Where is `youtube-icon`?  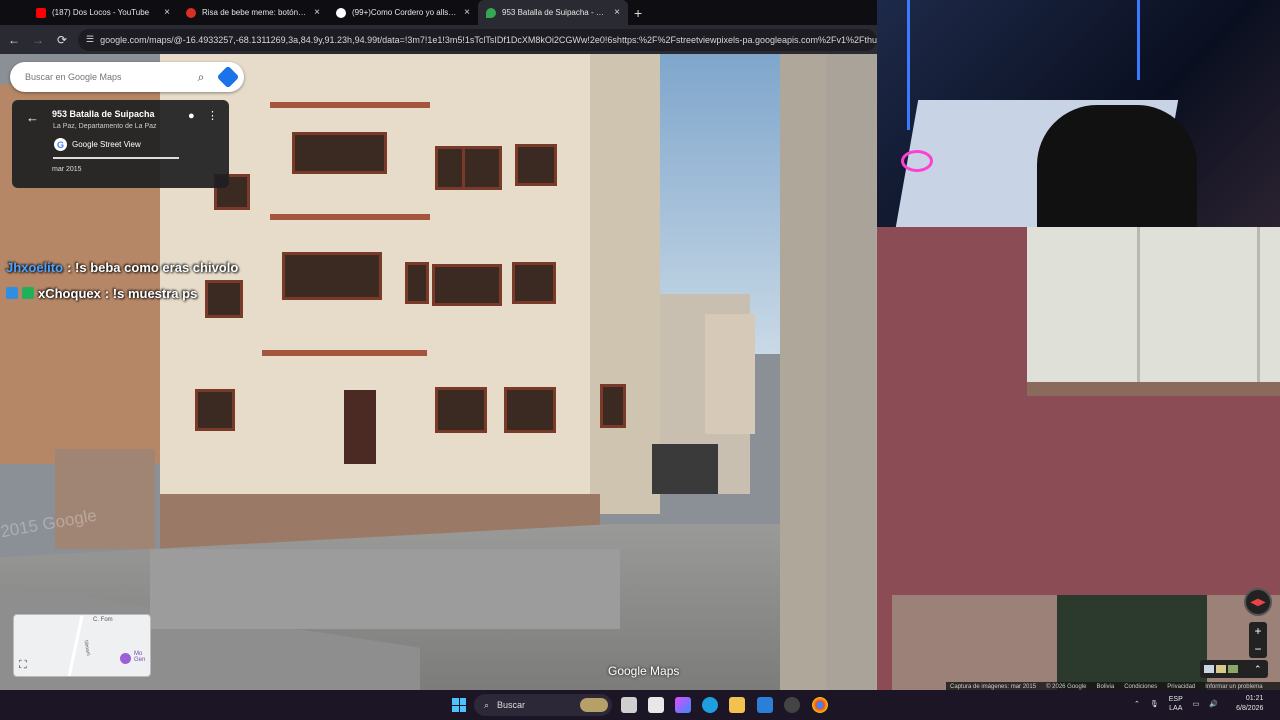 youtube-icon is located at coordinates (41, 12).